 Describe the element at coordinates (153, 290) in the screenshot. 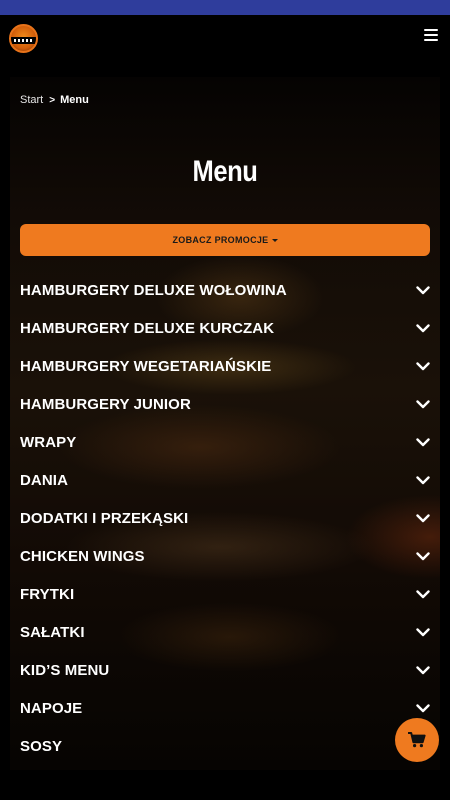

I see `menu-category-label: HAMBURGERY DELUXE WOŁOWINA` at that location.